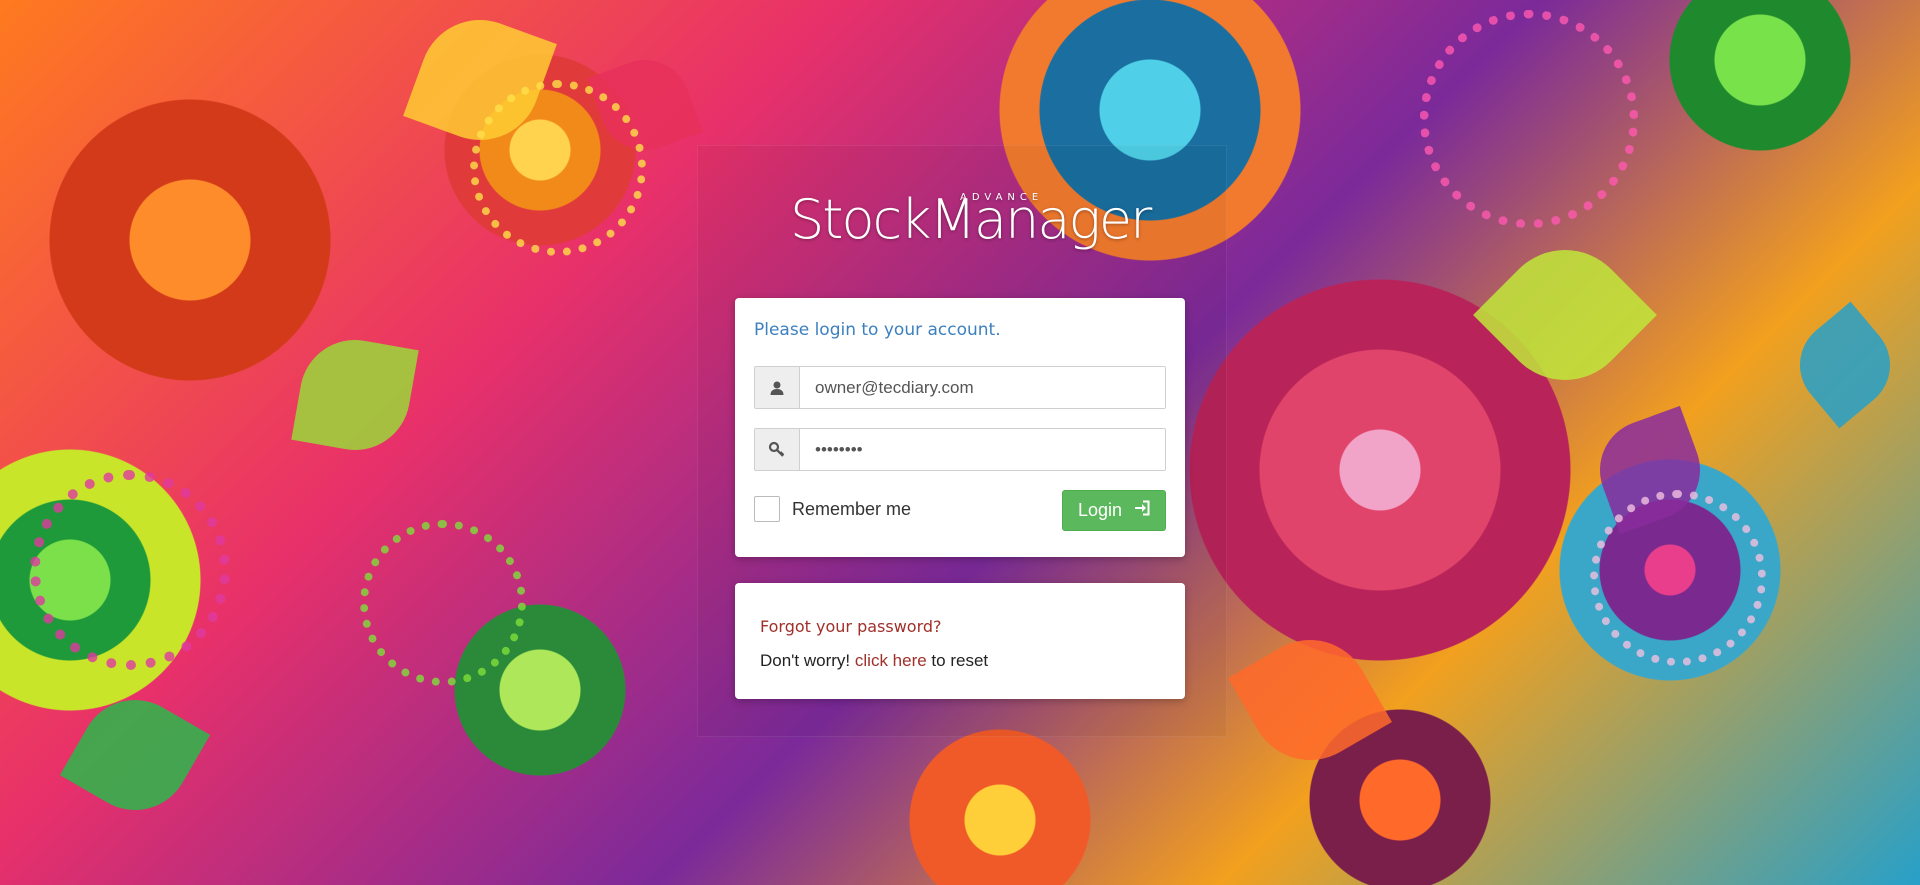 The height and width of the screenshot is (885, 1920). What do you see at coordinates (957, 660) in the screenshot?
I see `forgot-suffix: to reset` at bounding box center [957, 660].